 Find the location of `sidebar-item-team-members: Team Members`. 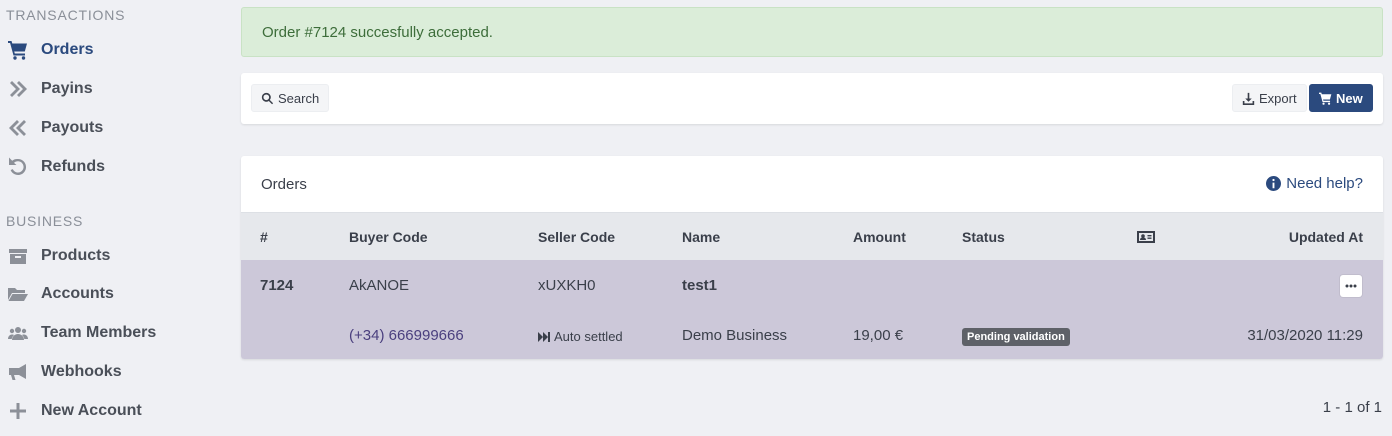

sidebar-item-team-members: Team Members is located at coordinates (81, 333).